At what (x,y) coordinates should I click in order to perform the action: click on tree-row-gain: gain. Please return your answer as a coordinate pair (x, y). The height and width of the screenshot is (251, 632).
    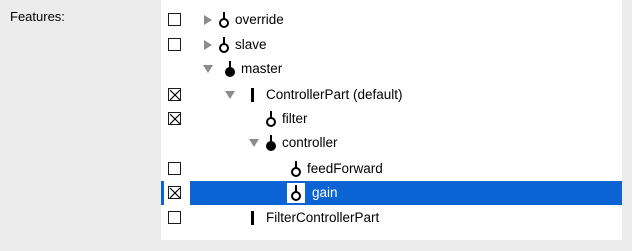
    Looking at the image, I should click on (391, 193).